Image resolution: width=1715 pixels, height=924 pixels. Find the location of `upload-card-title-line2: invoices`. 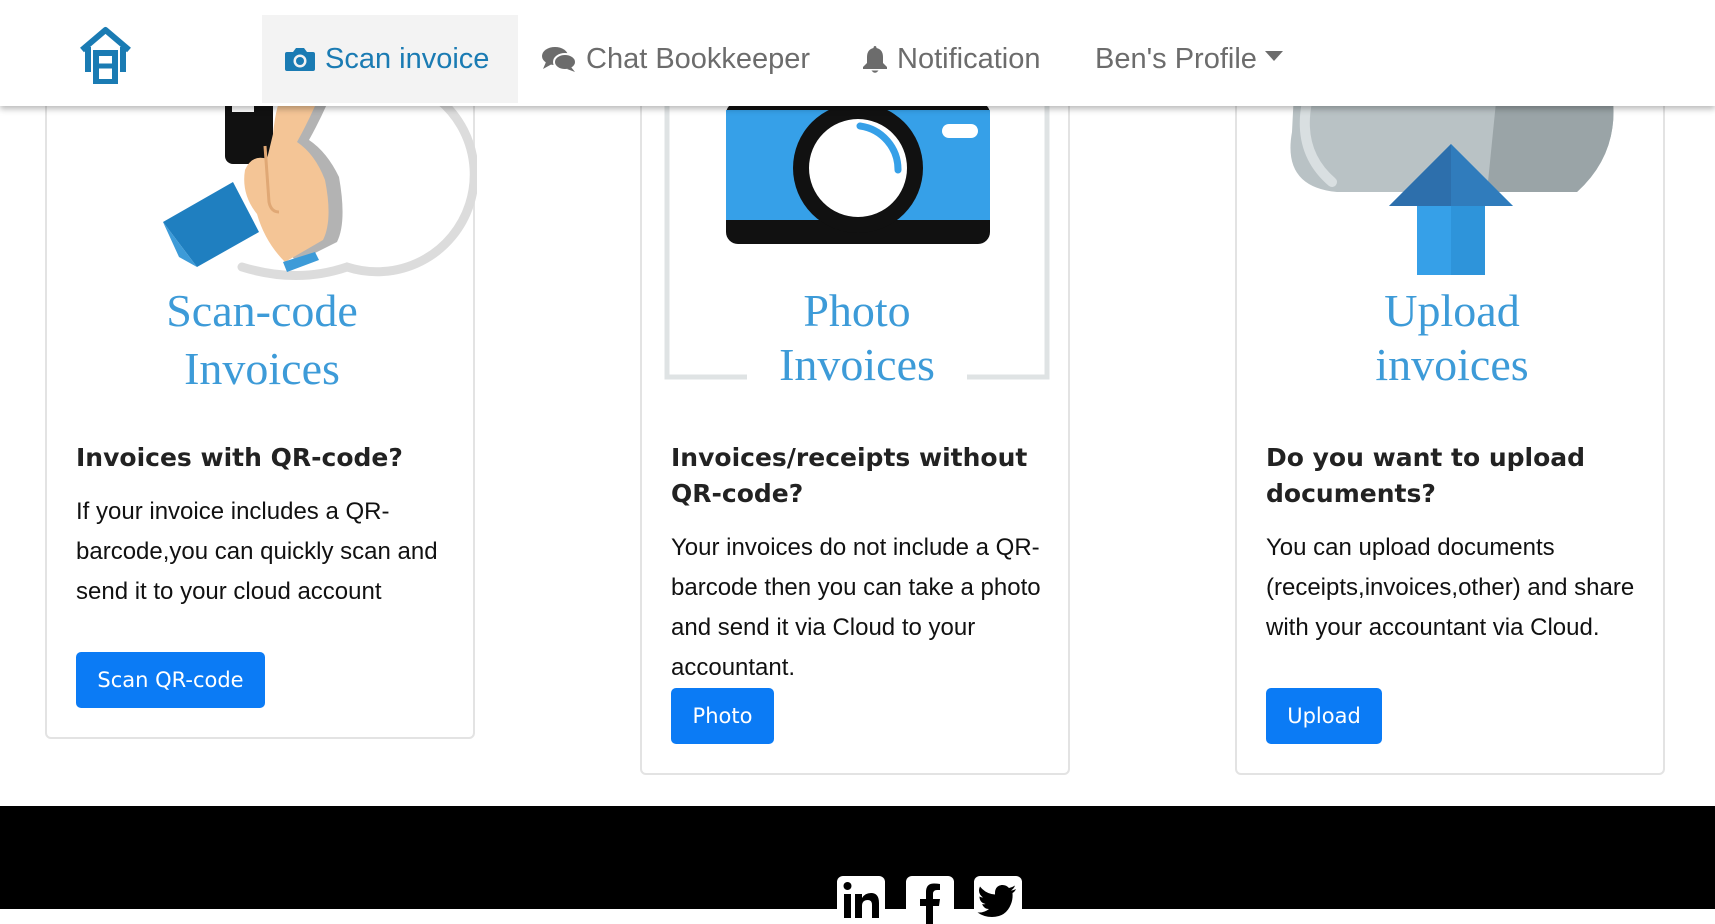

upload-card-title-line2: invoices is located at coordinates (1452, 364).